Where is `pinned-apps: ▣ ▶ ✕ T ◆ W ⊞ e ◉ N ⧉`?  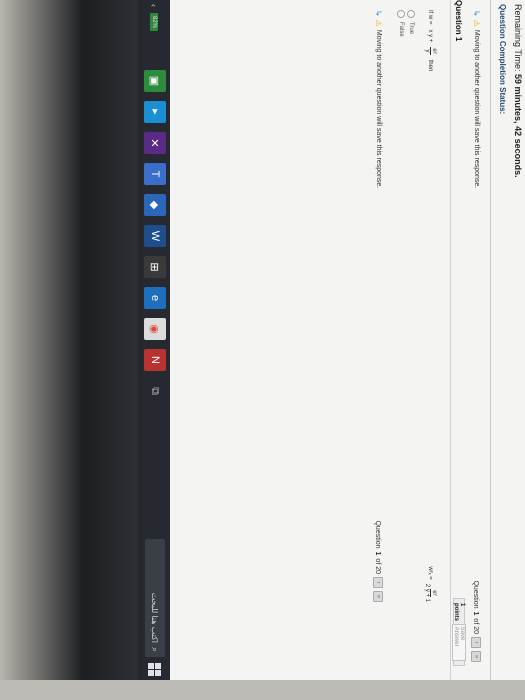 pinned-apps: ▣ ▶ ✕ T ◆ W ⊞ e ◉ N ⧉ is located at coordinates (155, 236).